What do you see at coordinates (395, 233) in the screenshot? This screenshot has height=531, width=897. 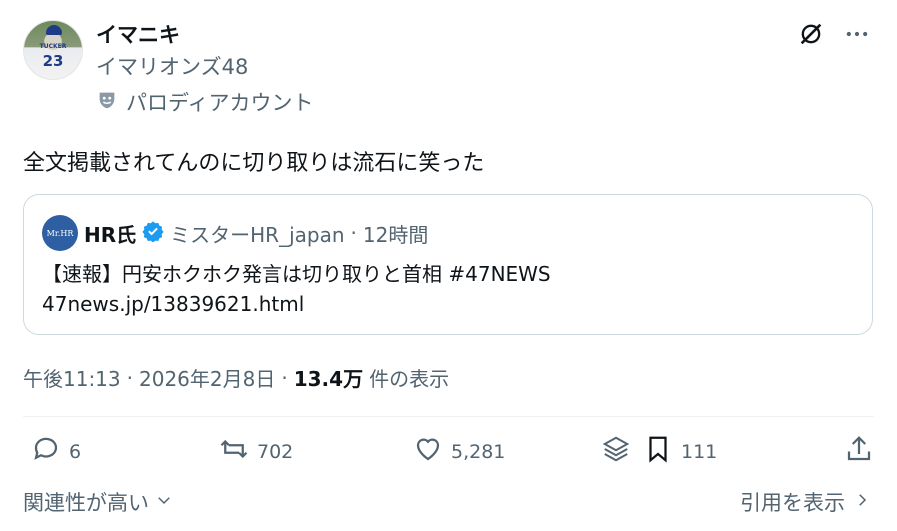 I see `quoted-time: 12時間` at bounding box center [395, 233].